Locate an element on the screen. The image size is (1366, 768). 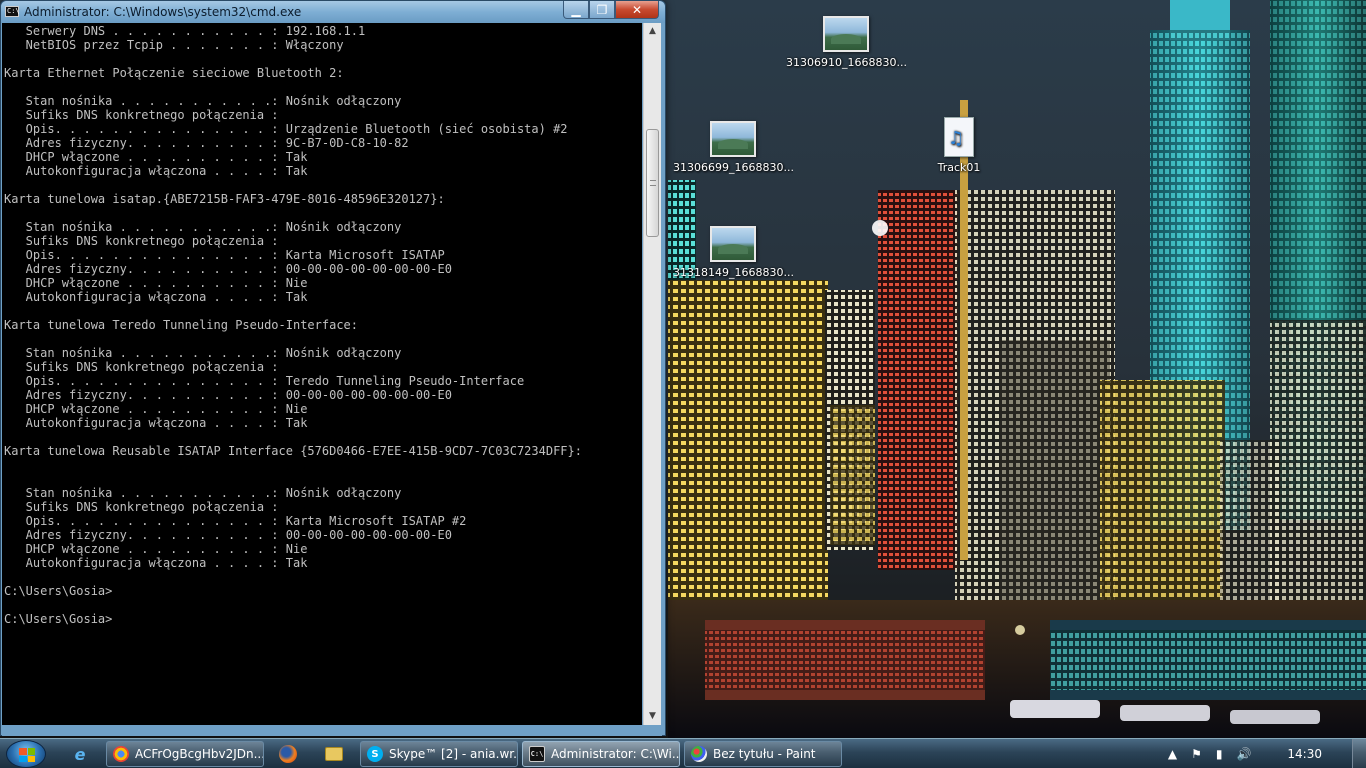
taskbar-clock: 14:30 is located at coordinates (1304, 754).